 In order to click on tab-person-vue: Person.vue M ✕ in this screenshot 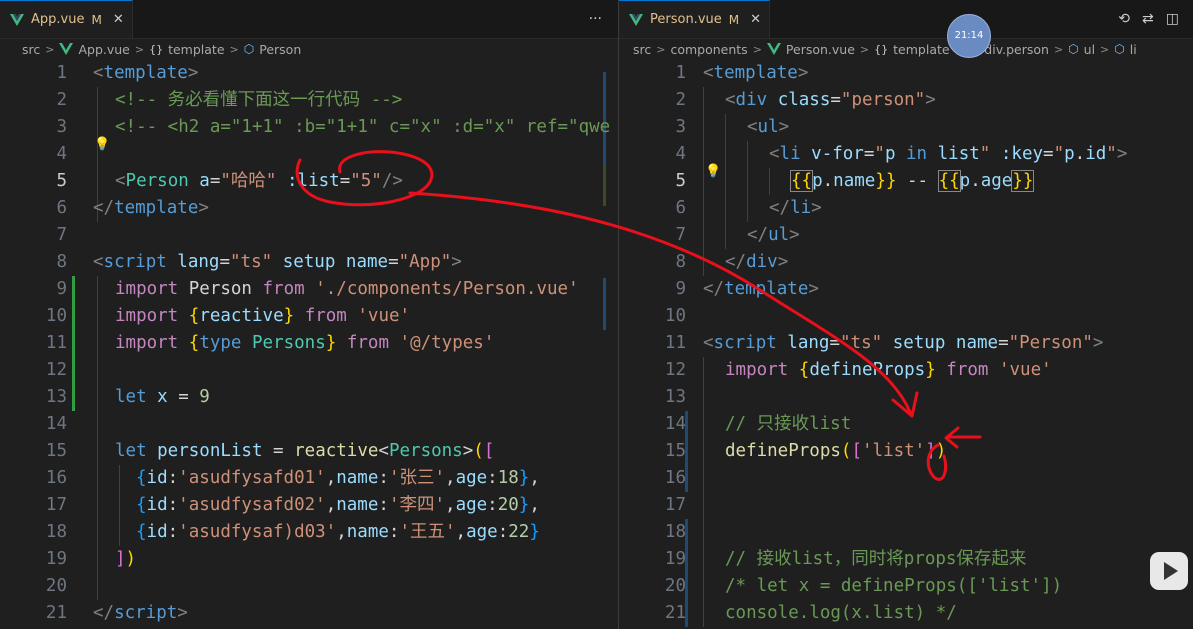, I will do `click(695, 19)`.